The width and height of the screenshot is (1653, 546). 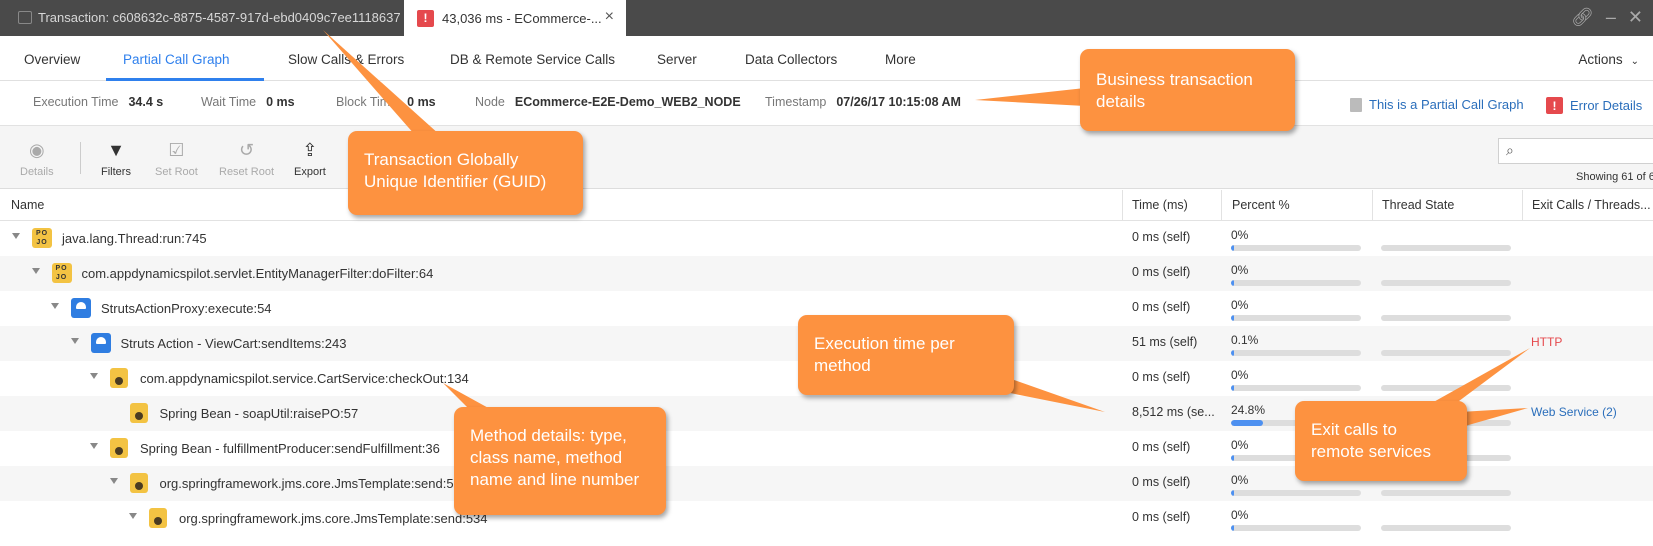 I want to click on callout-exit-calls: Exit calls to remote services, so click(x=1381, y=441).